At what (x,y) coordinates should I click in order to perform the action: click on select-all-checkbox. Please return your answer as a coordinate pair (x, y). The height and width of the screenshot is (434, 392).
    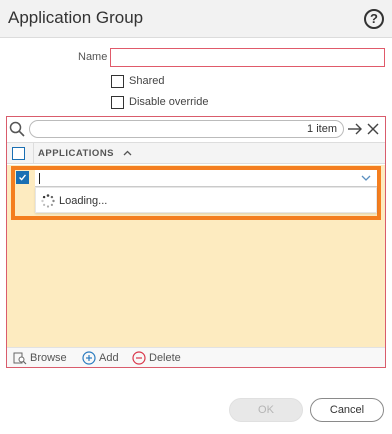
    Looking at the image, I should click on (18, 153).